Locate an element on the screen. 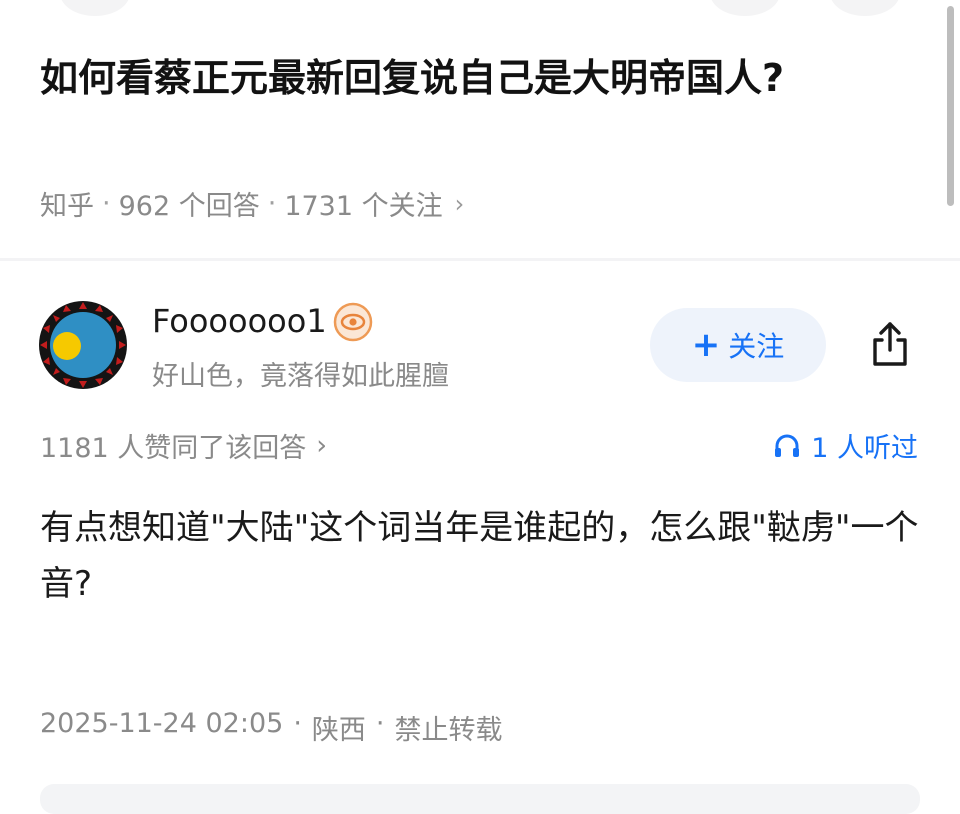 Image resolution: width=960 pixels, height=814 pixels. follow-button: + 关注 is located at coordinates (738, 345).